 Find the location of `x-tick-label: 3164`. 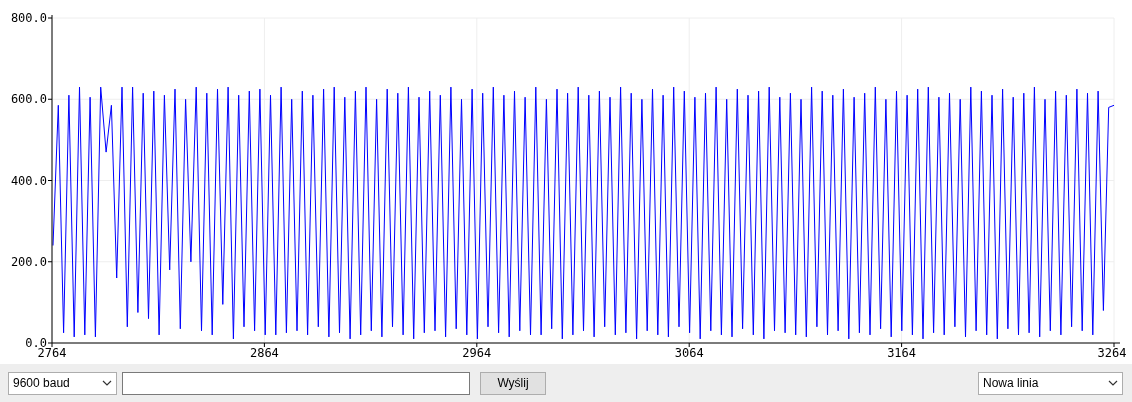

x-tick-label: 3164 is located at coordinates (902, 353).